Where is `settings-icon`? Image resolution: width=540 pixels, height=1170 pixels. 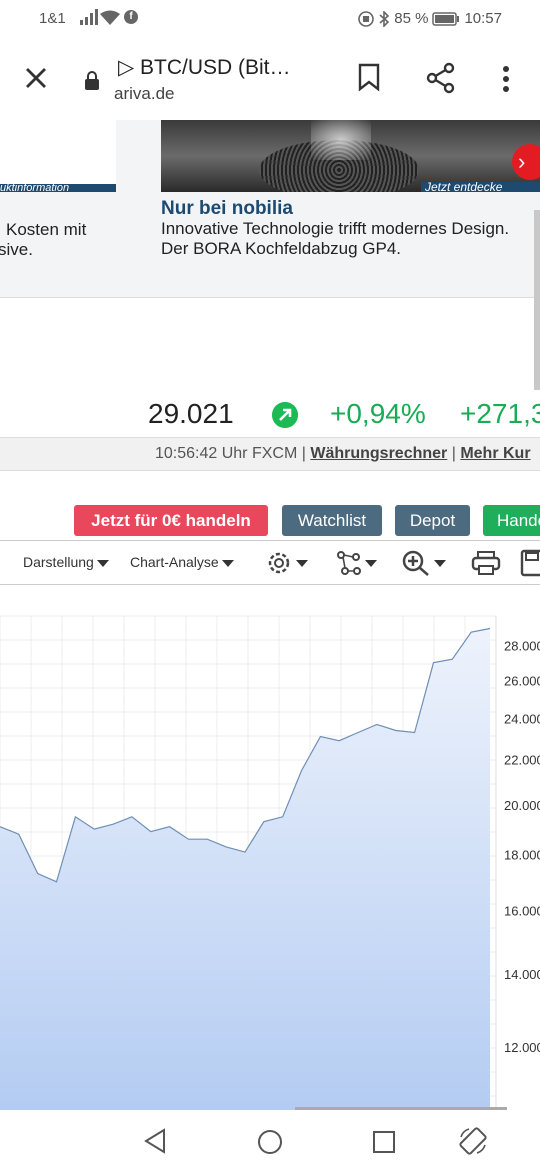
settings-icon is located at coordinates (279, 563).